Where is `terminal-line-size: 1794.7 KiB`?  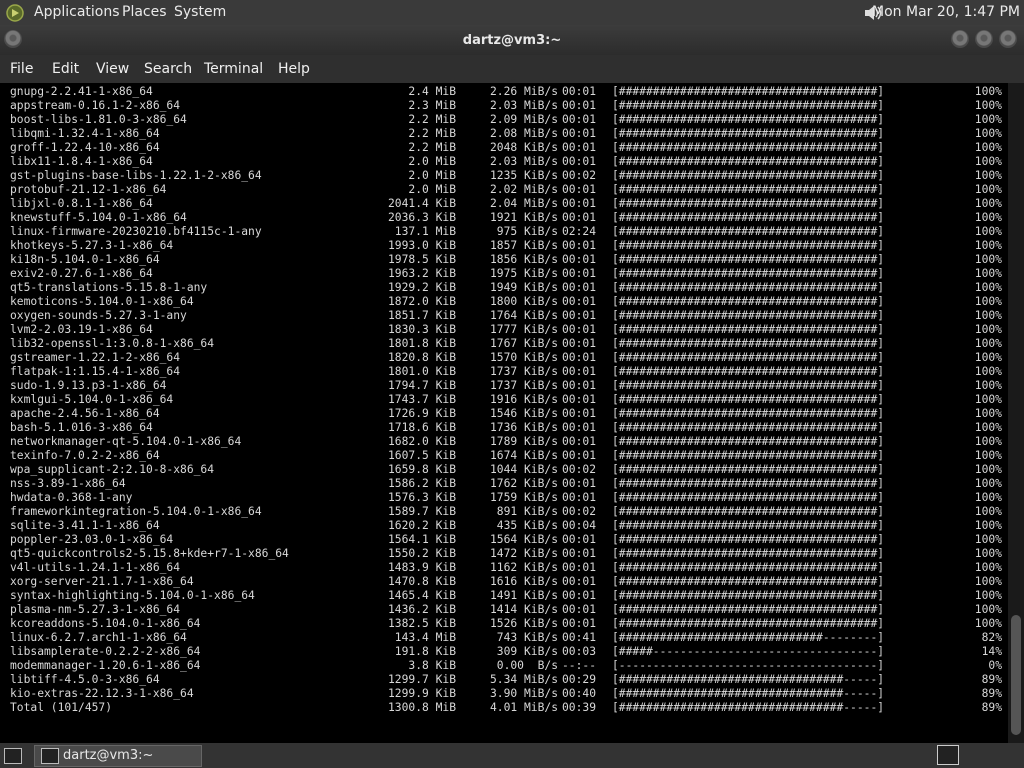
terminal-line-size: 1794.7 KiB is located at coordinates (421, 385).